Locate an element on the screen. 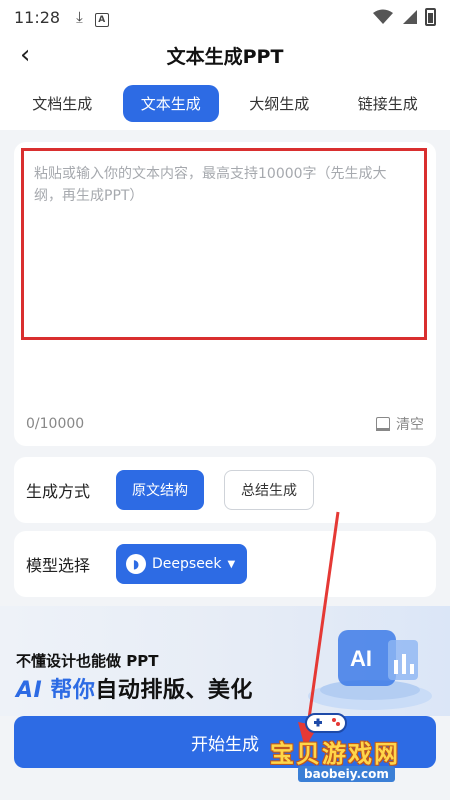  status-bar: 11:28 ⤓ A is located at coordinates (225, 17).